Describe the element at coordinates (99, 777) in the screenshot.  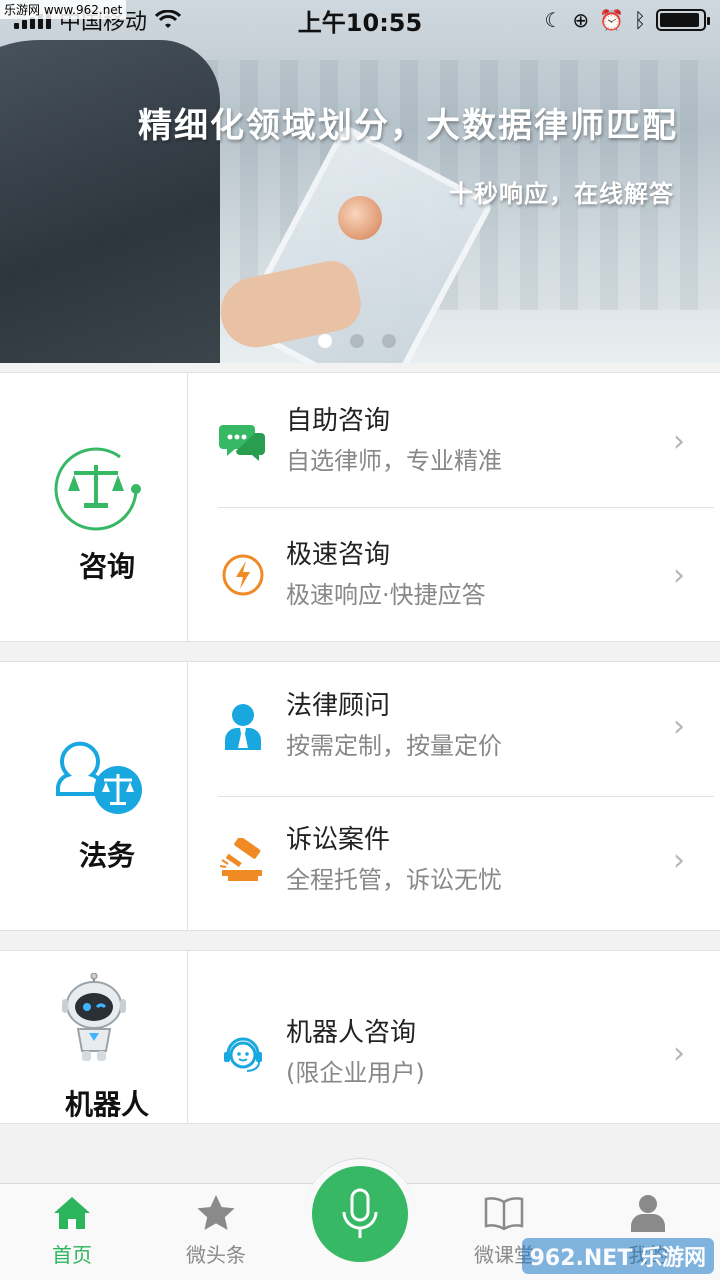
I see `lawyer-scales-icon` at that location.